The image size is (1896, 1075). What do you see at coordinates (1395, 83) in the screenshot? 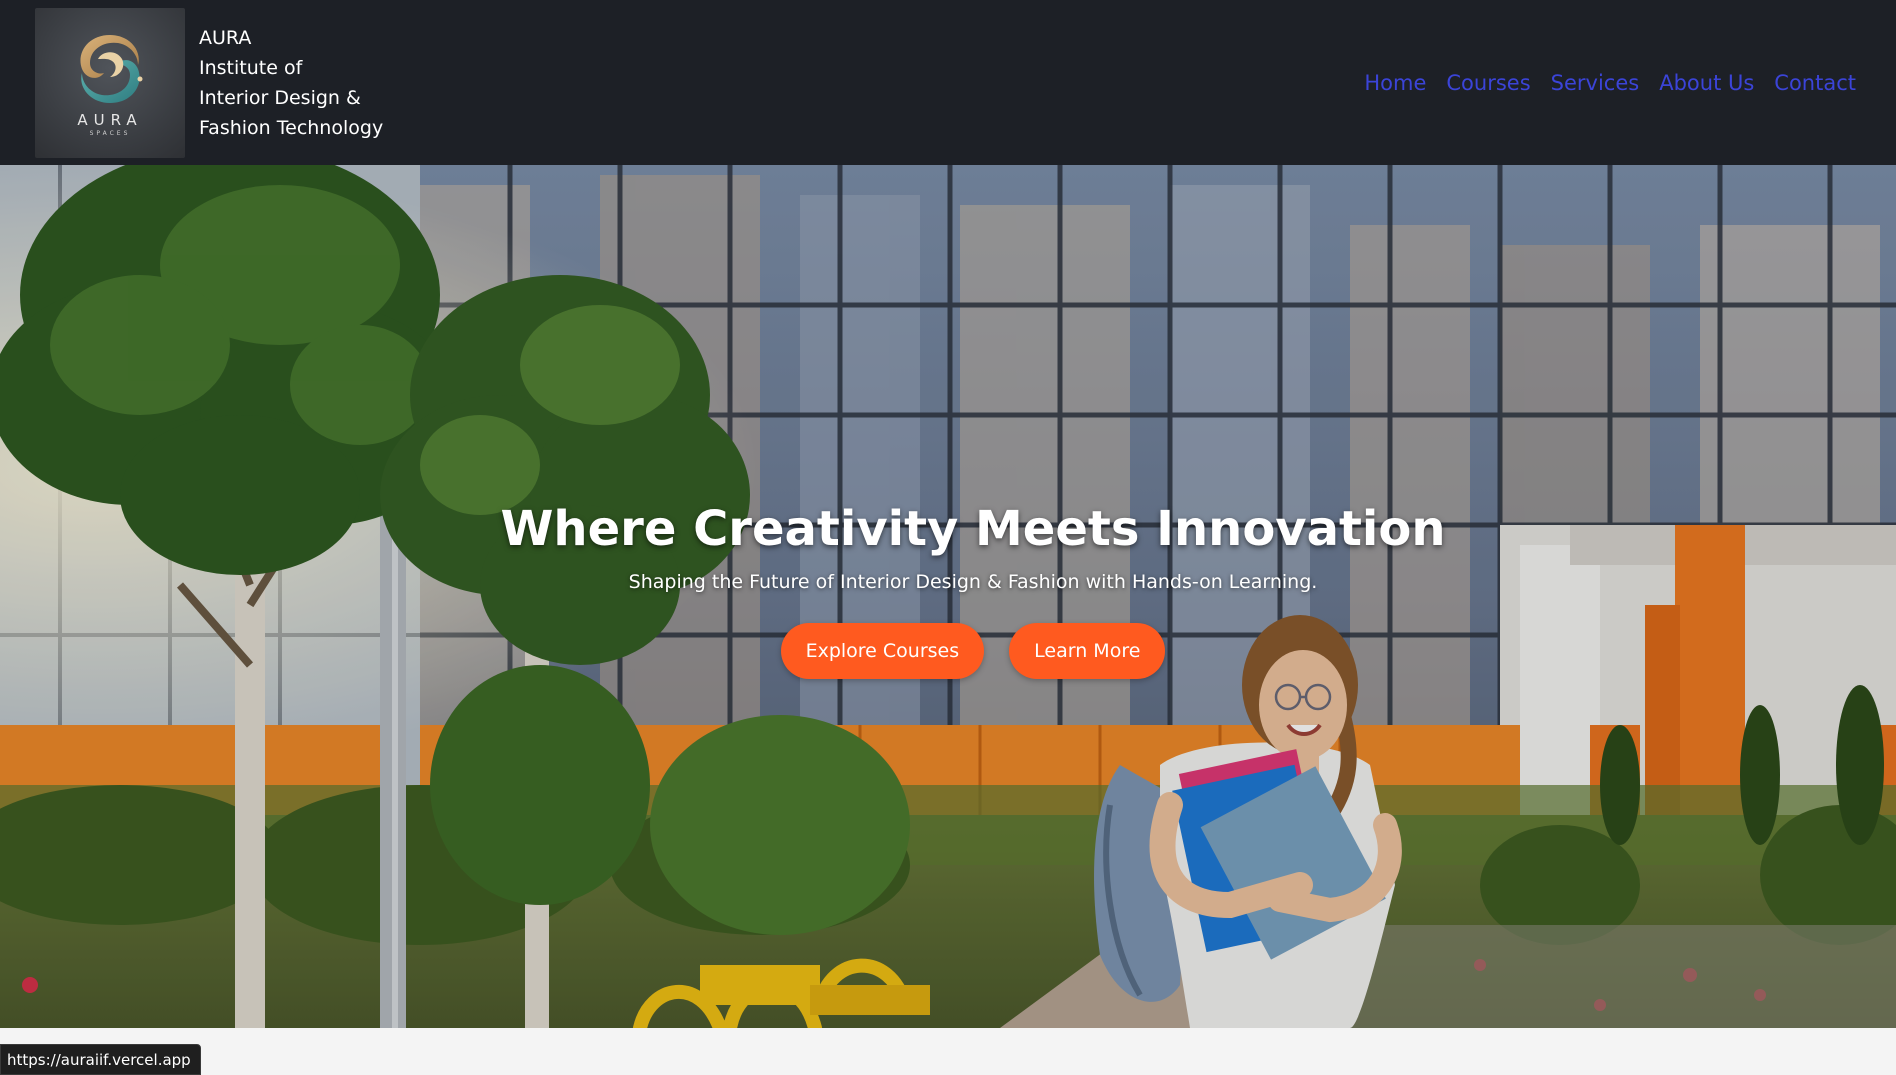
I see `nav-home: Home` at bounding box center [1395, 83].